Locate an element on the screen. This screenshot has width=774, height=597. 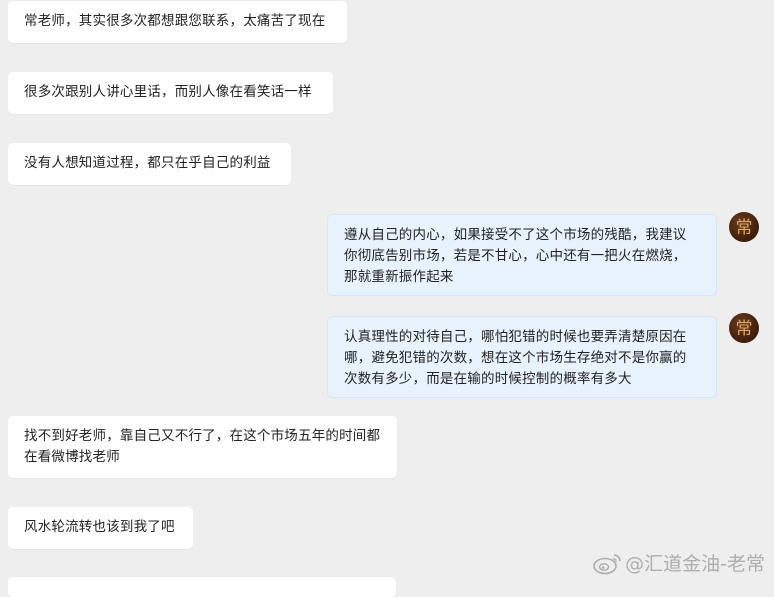
incoming-message: 没有人想知道过程，都只在乎自己的利益 is located at coordinates (149, 164).